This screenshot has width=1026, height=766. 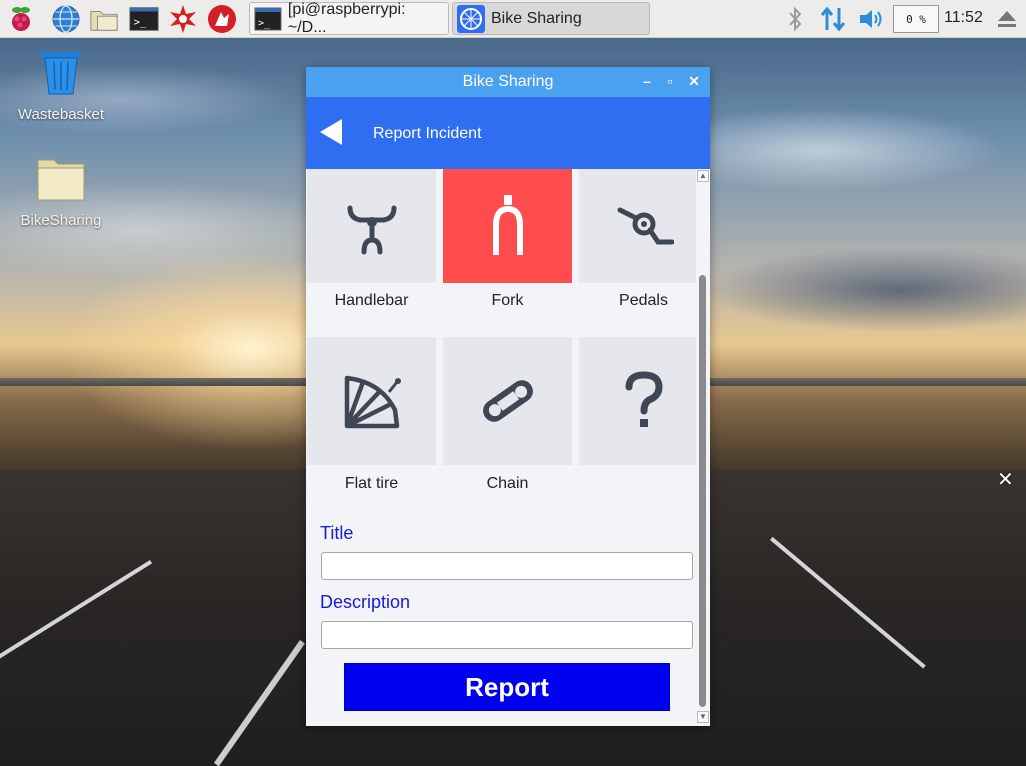 What do you see at coordinates (427, 133) in the screenshot?
I see `page-title: Report Incident` at bounding box center [427, 133].